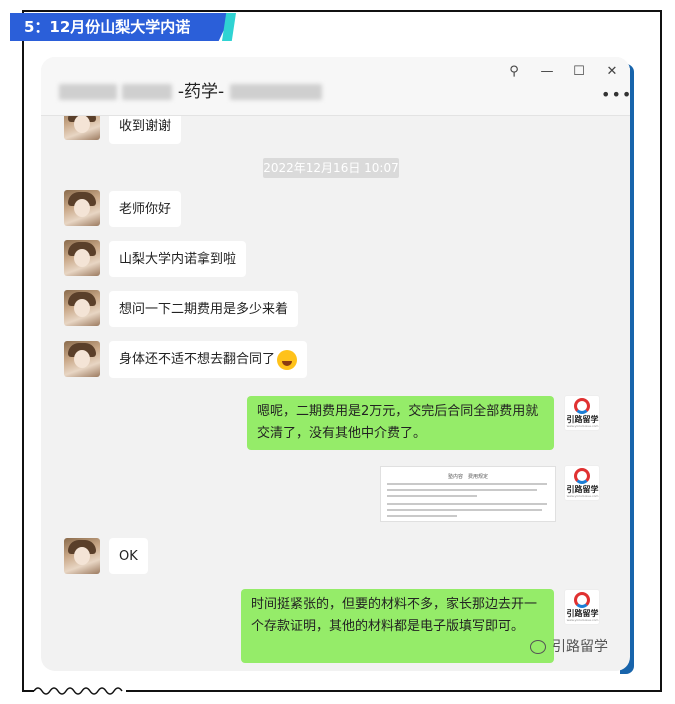  Describe the element at coordinates (287, 359) in the screenshot. I see `grin-sweat-emoji-icon` at that location.